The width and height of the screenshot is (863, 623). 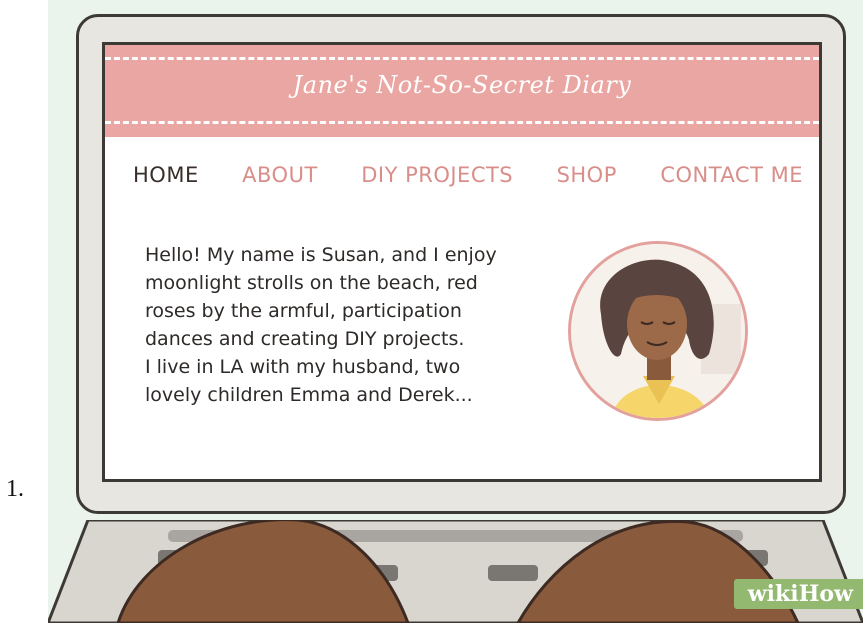 I want to click on list-number: 1., so click(x=15, y=489).